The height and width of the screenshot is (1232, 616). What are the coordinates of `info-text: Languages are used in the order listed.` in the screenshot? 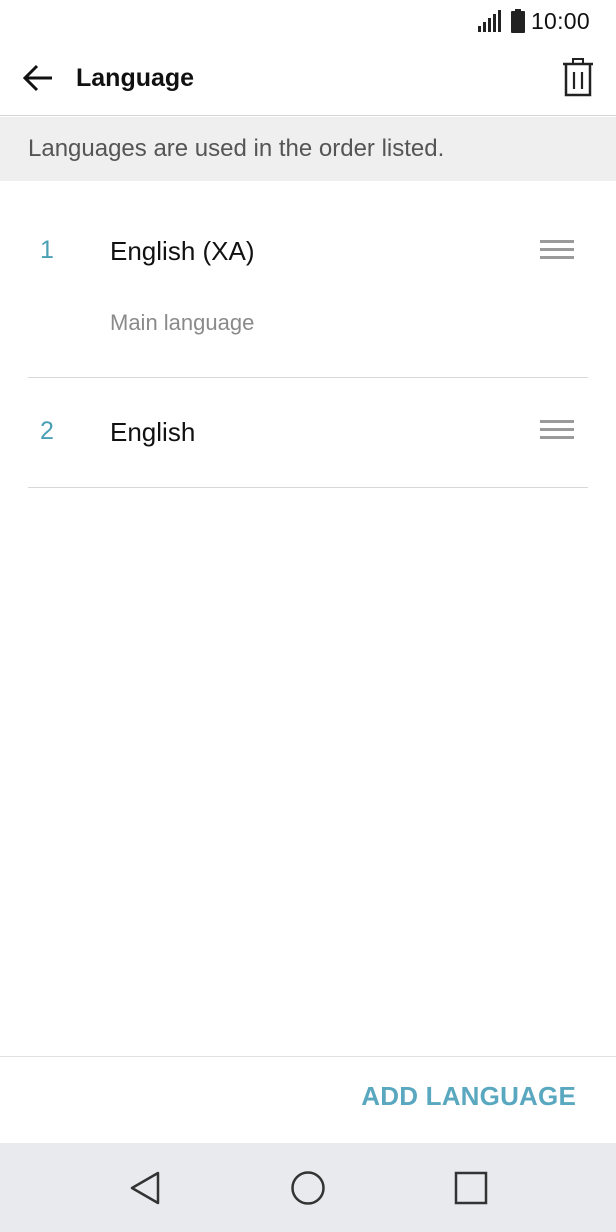 It's located at (236, 148).